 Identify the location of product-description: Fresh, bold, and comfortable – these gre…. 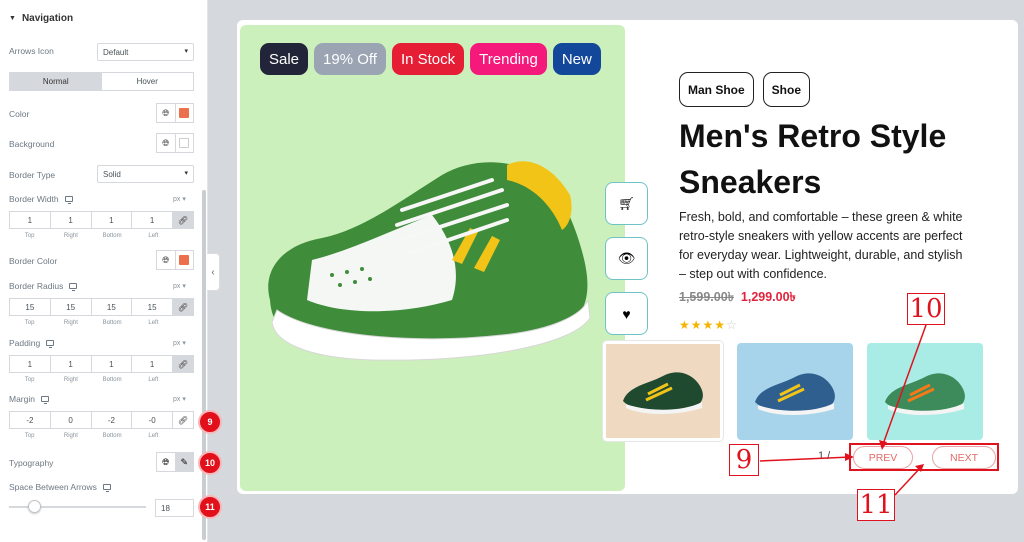
(821, 245).